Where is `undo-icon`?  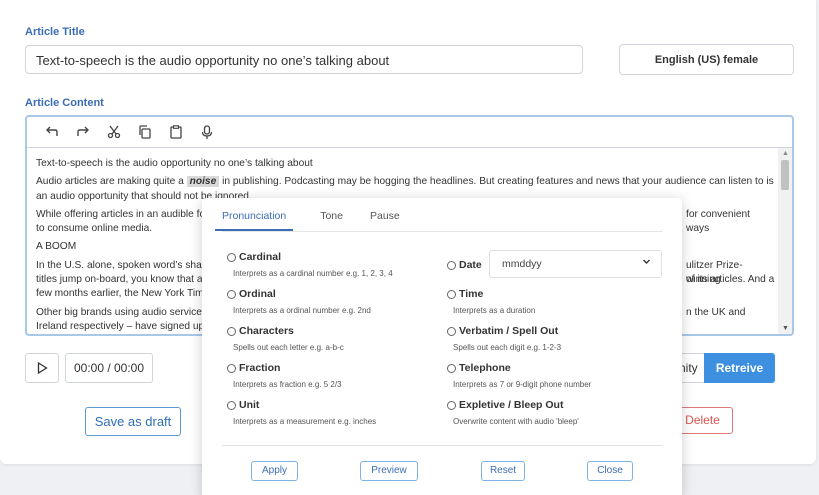 undo-icon is located at coordinates (51, 132).